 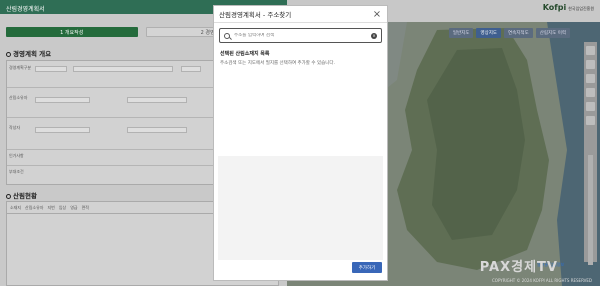 What do you see at coordinates (34, 207) in the screenshot?
I see `col-owner: 산림소유자` at bounding box center [34, 207].